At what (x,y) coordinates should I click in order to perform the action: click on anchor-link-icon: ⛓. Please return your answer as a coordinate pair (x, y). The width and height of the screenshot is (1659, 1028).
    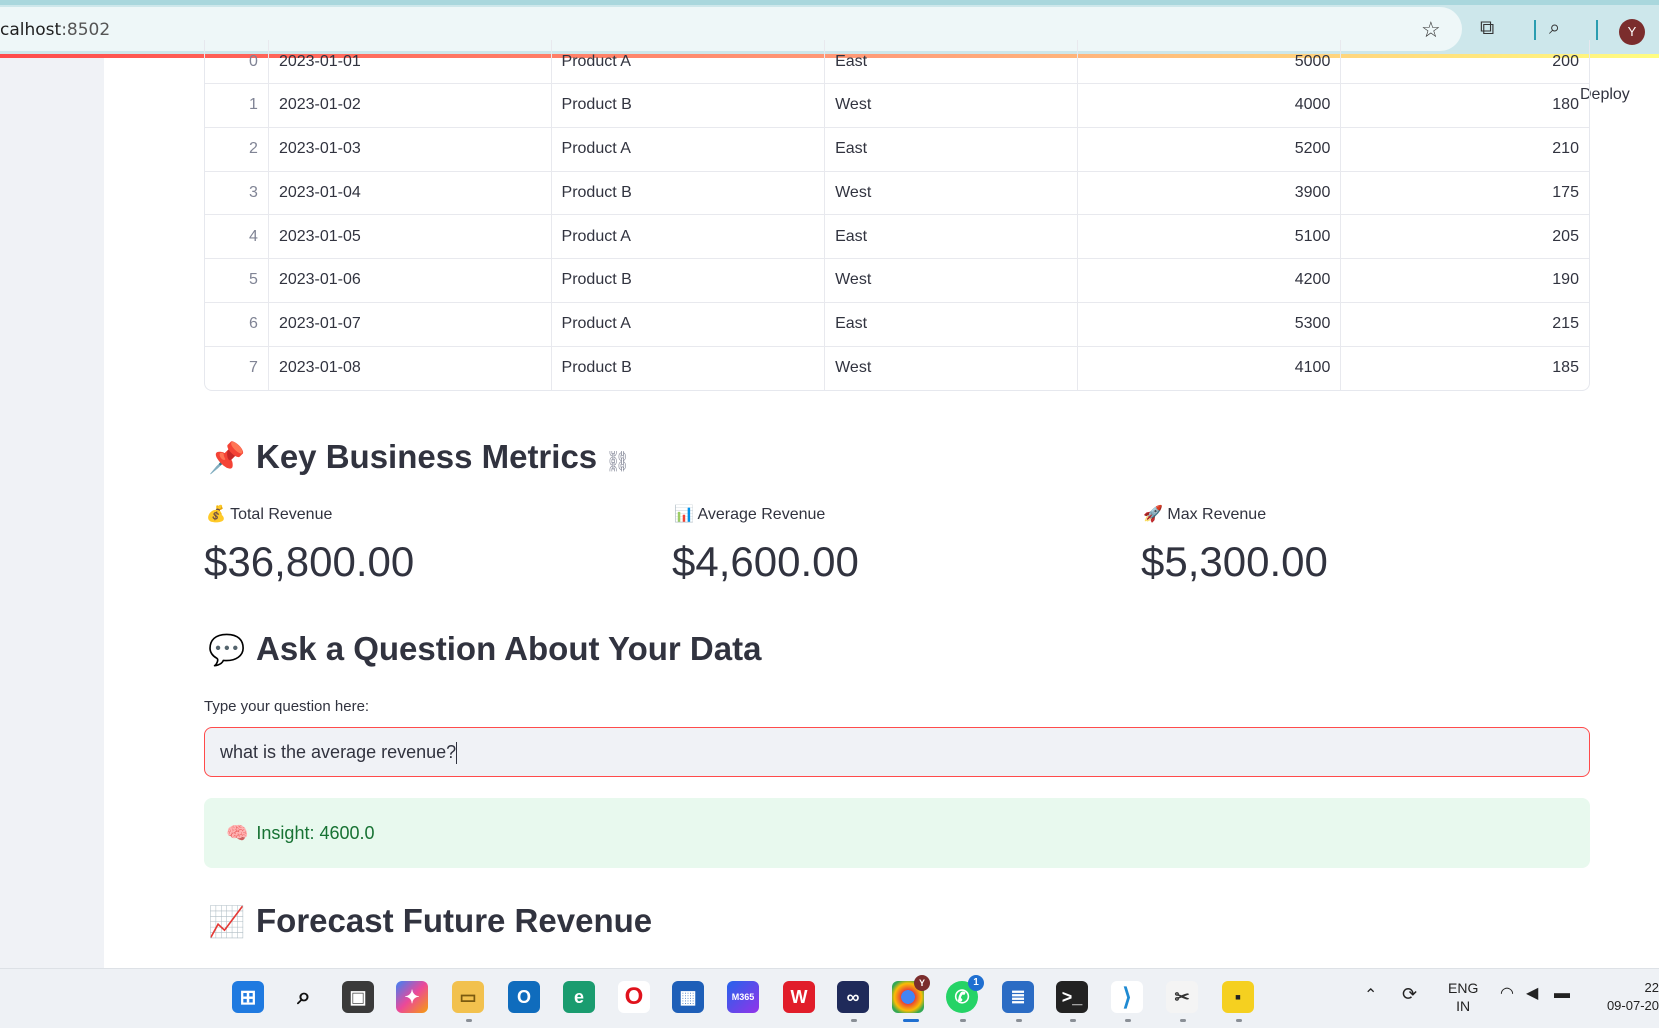
    Looking at the image, I should click on (617, 462).